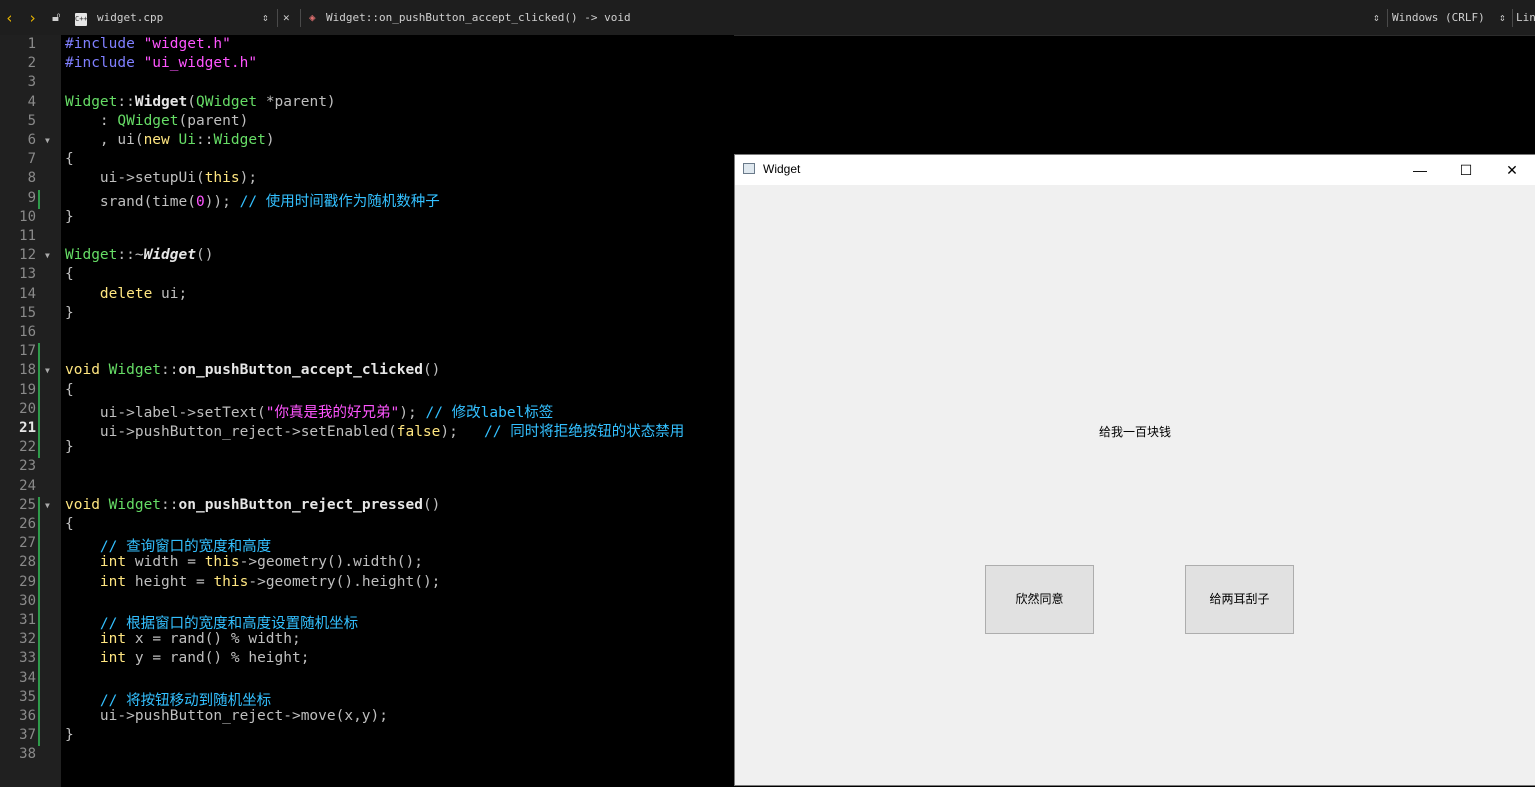  Describe the element at coordinates (27, 524) in the screenshot. I see `line-number: 26` at that location.